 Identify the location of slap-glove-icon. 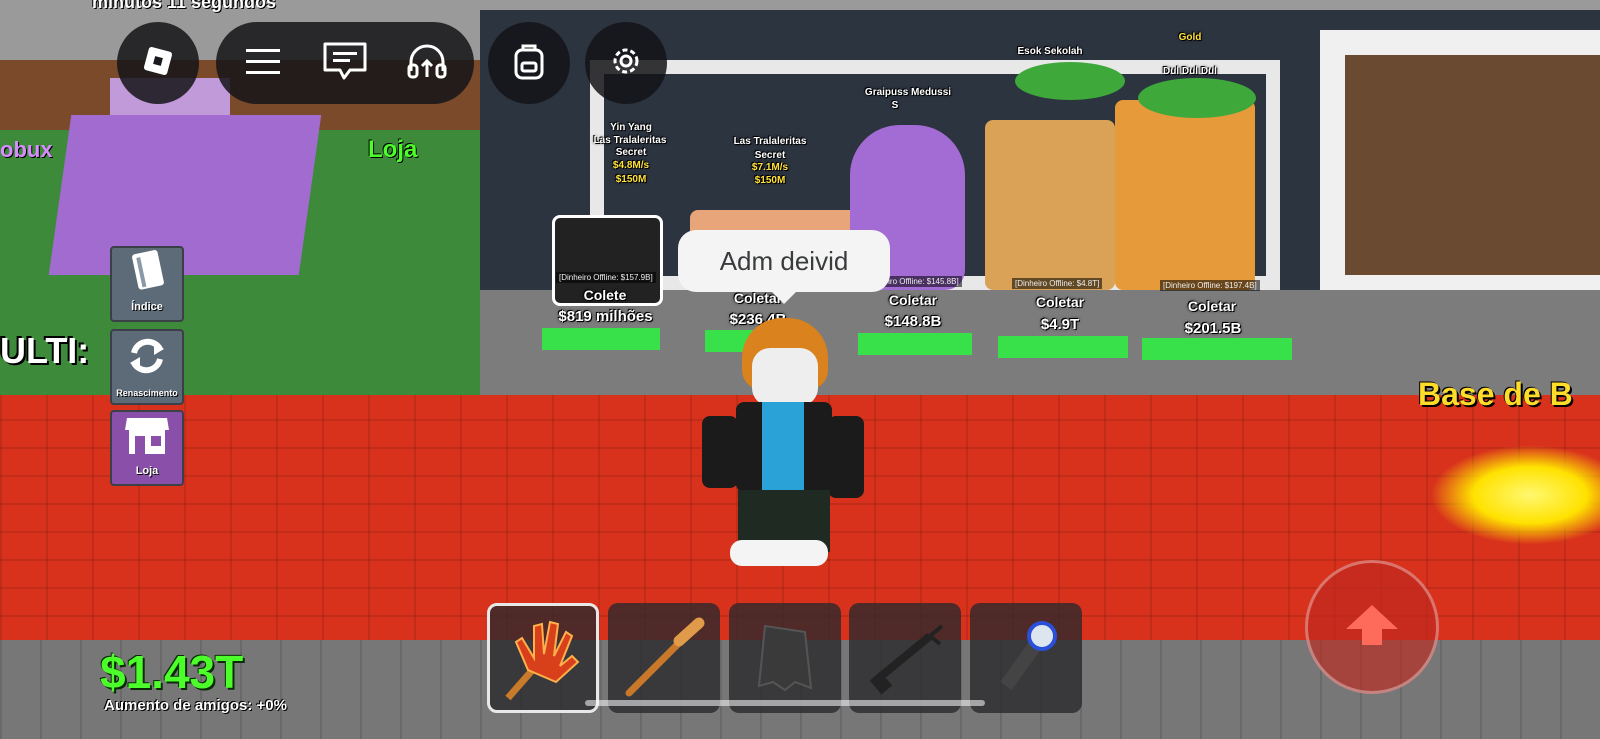
(543, 658).